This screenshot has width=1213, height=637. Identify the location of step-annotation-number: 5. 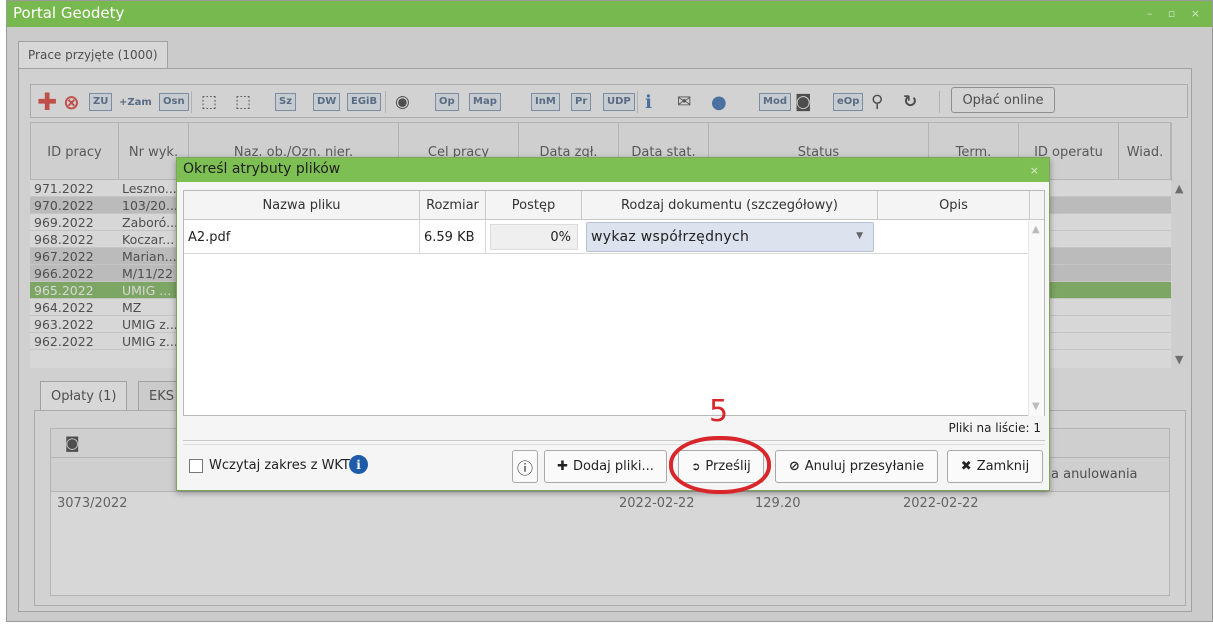
(719, 411).